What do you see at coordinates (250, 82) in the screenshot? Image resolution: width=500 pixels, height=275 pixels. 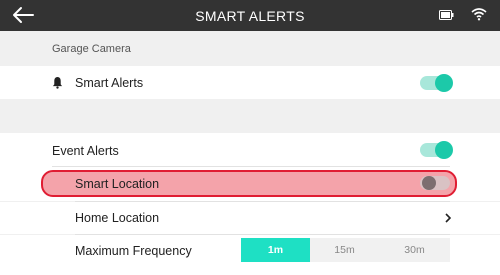 I see `smart-alerts-row: Smart Alerts` at bounding box center [250, 82].